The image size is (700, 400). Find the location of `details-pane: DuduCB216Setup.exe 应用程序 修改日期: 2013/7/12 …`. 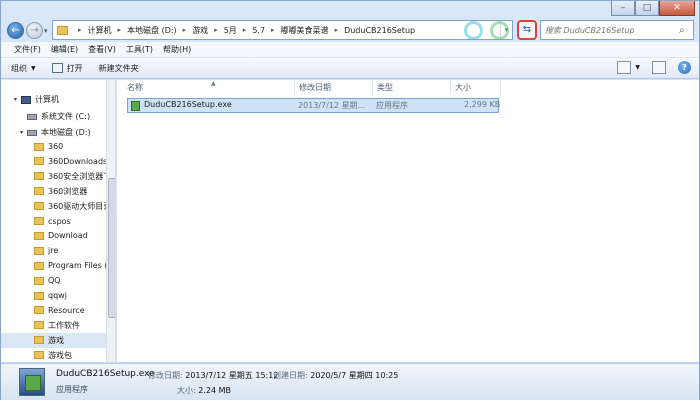

details-pane: DuduCB216Setup.exe 应用程序 修改日期: 2013/7/12 … is located at coordinates (350, 381).